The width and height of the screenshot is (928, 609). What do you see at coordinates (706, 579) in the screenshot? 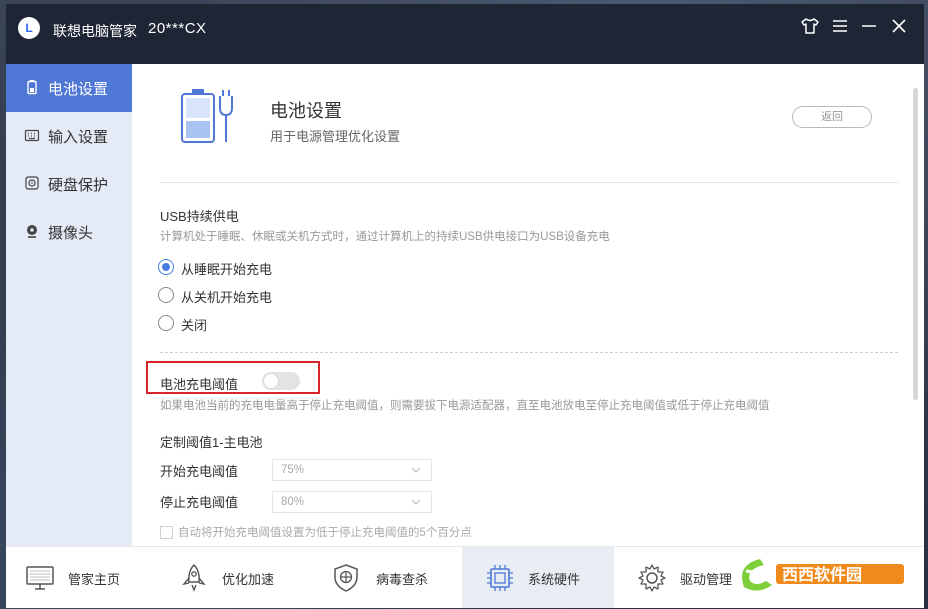
I see `nav-label: 驱动管理` at bounding box center [706, 579].